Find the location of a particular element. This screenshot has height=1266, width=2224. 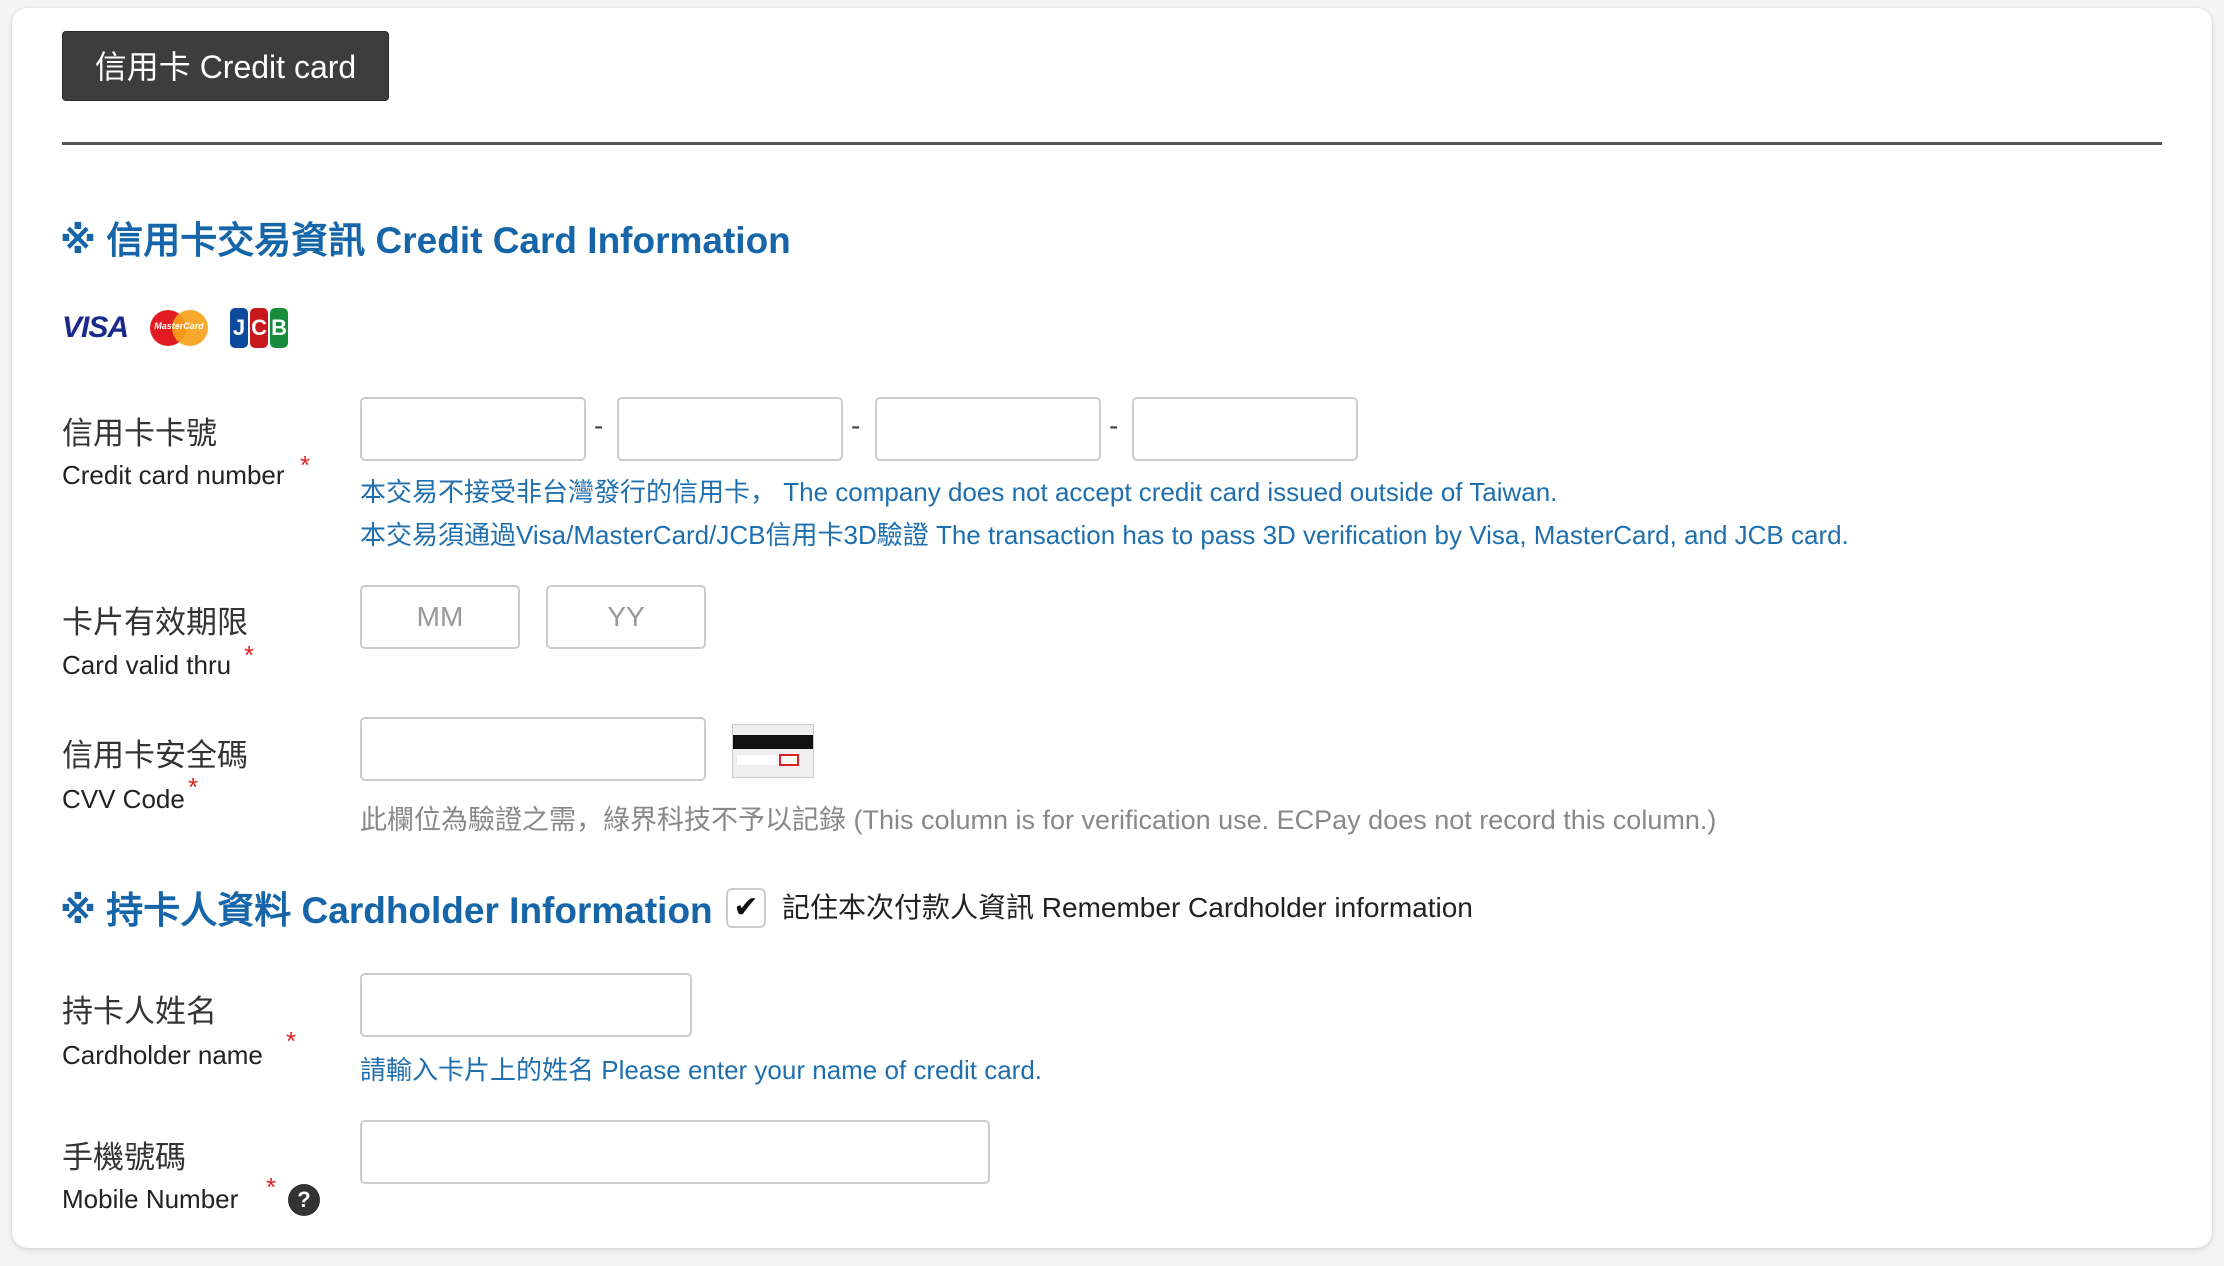

mobile-number-input is located at coordinates (675, 1152).